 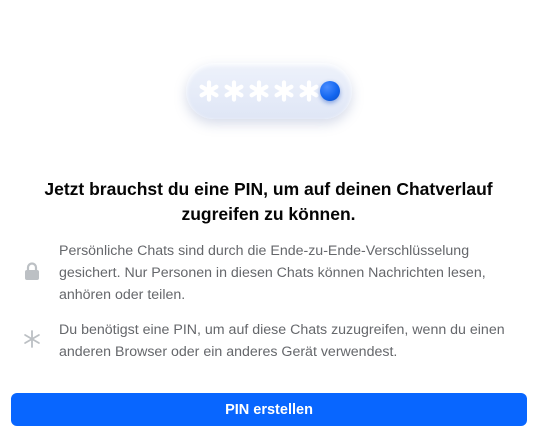 I want to click on lock-icon, so click(x=32, y=271).